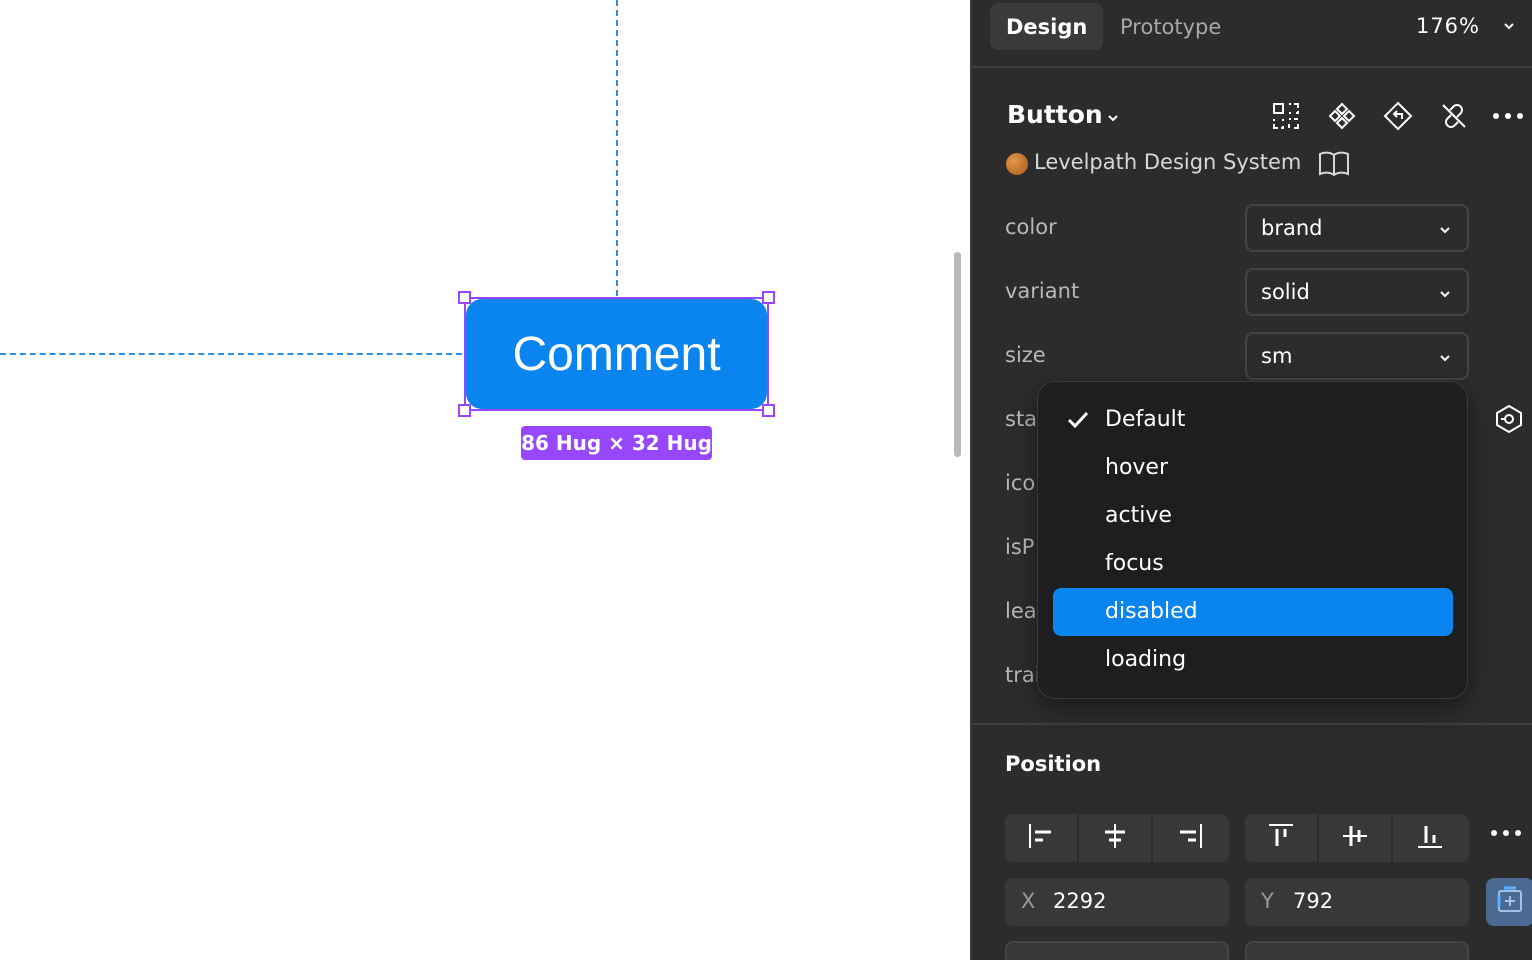  Describe the element at coordinates (1509, 421) in the screenshot. I see `instance-swap-icon` at that location.